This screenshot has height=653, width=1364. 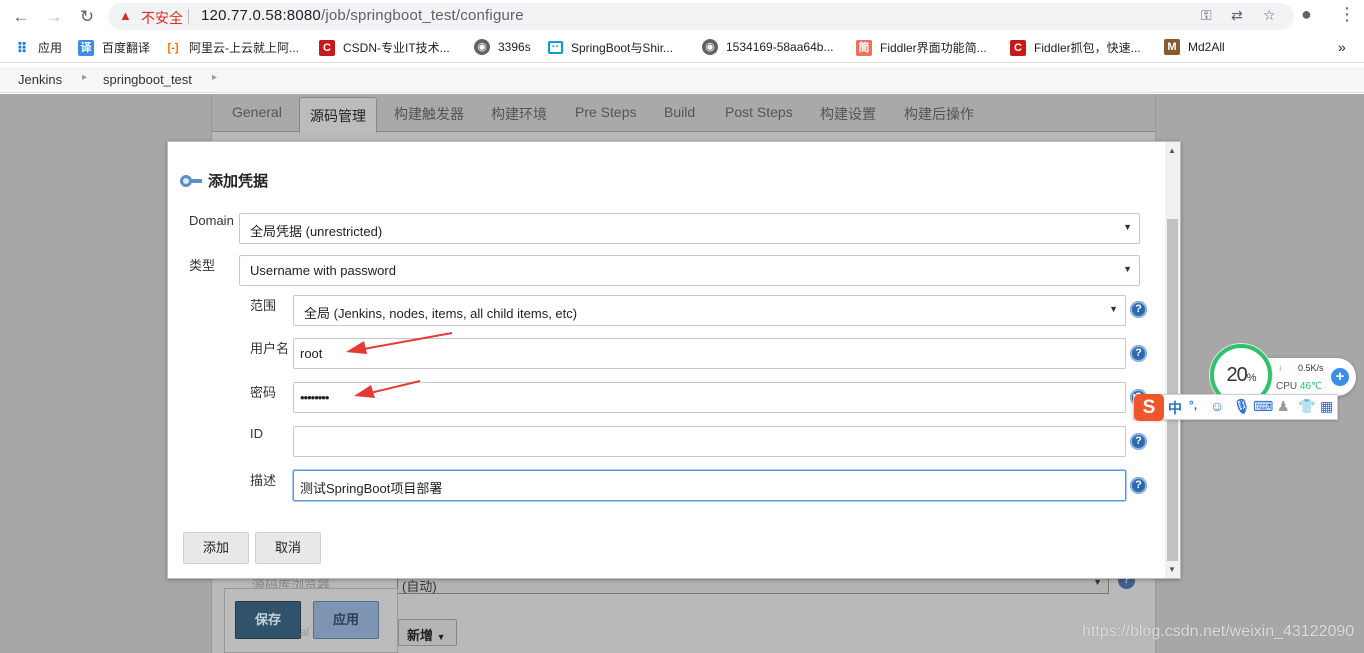 What do you see at coordinates (848, 114) in the screenshot?
I see `tab-build-settings: 构建设置` at bounding box center [848, 114].